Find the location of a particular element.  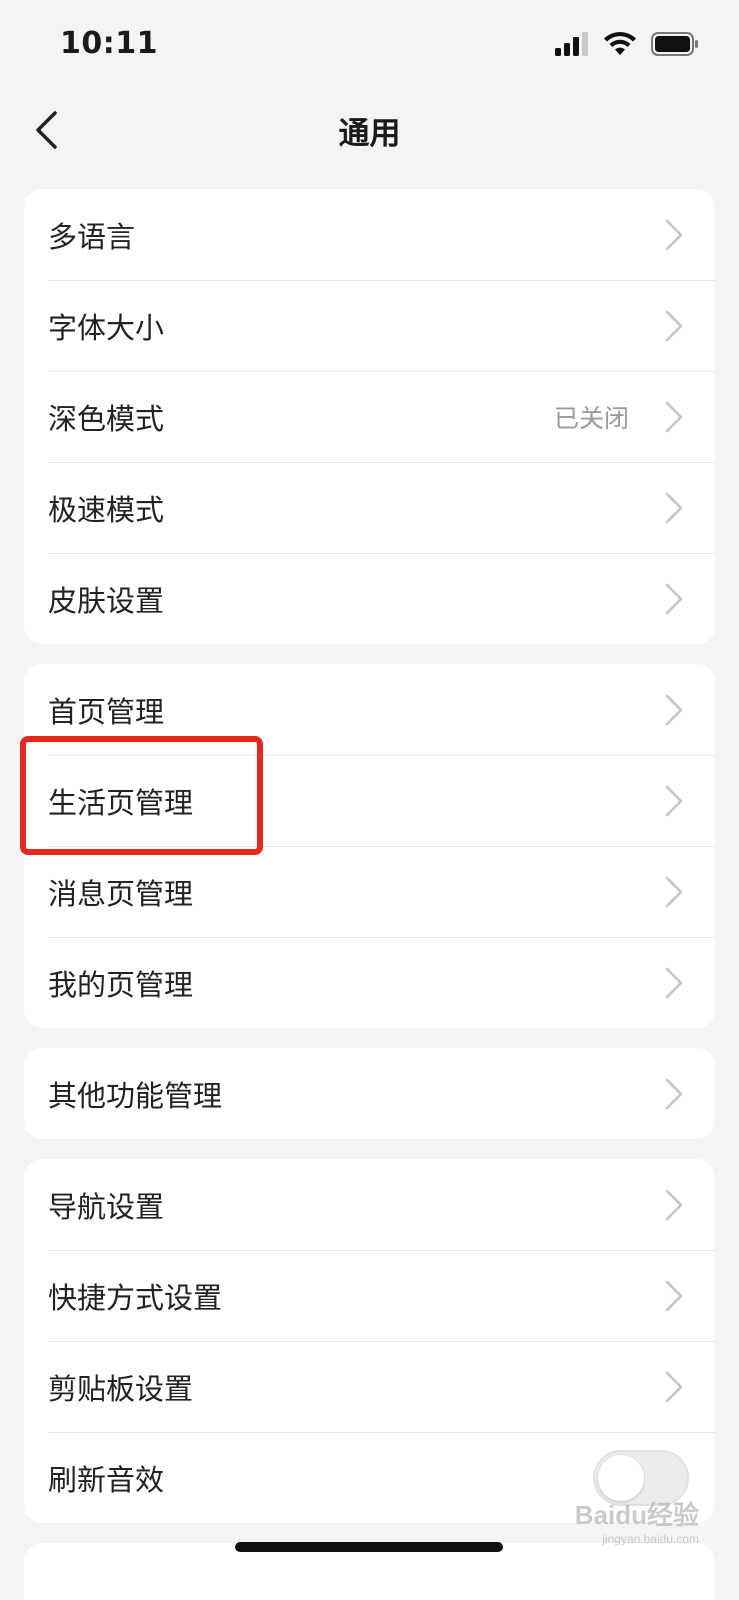

row-label: 剪贴板设置 is located at coordinates (121, 1388).